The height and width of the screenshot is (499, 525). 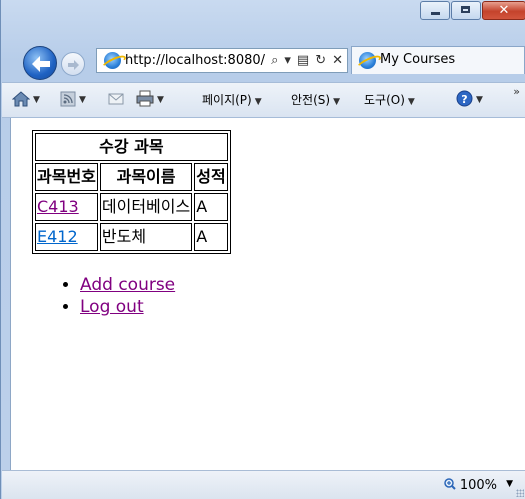 I want to click on course-code-cell: C413, so click(x=66, y=207).